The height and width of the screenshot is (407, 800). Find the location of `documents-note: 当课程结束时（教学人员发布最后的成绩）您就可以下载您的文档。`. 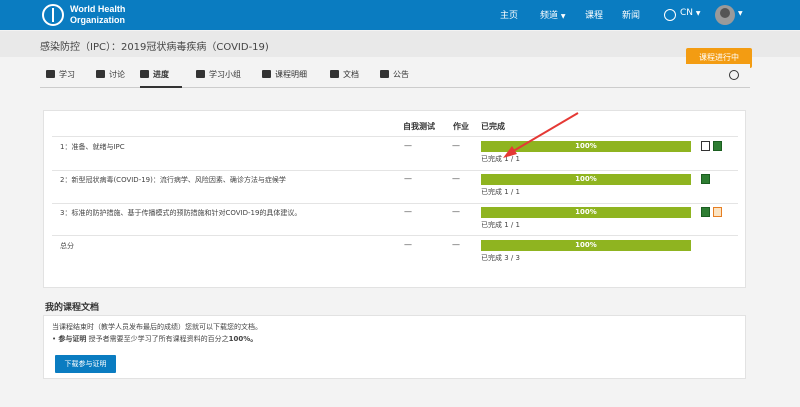

documents-note: 当课程结束时（教学人员发布最后的成绩）您就可以下载您的文档。 is located at coordinates (157, 327).